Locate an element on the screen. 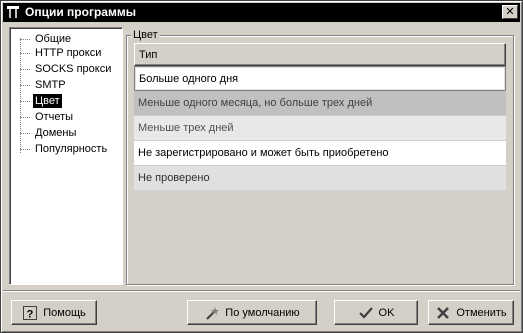  wand-icon is located at coordinates (213, 313).